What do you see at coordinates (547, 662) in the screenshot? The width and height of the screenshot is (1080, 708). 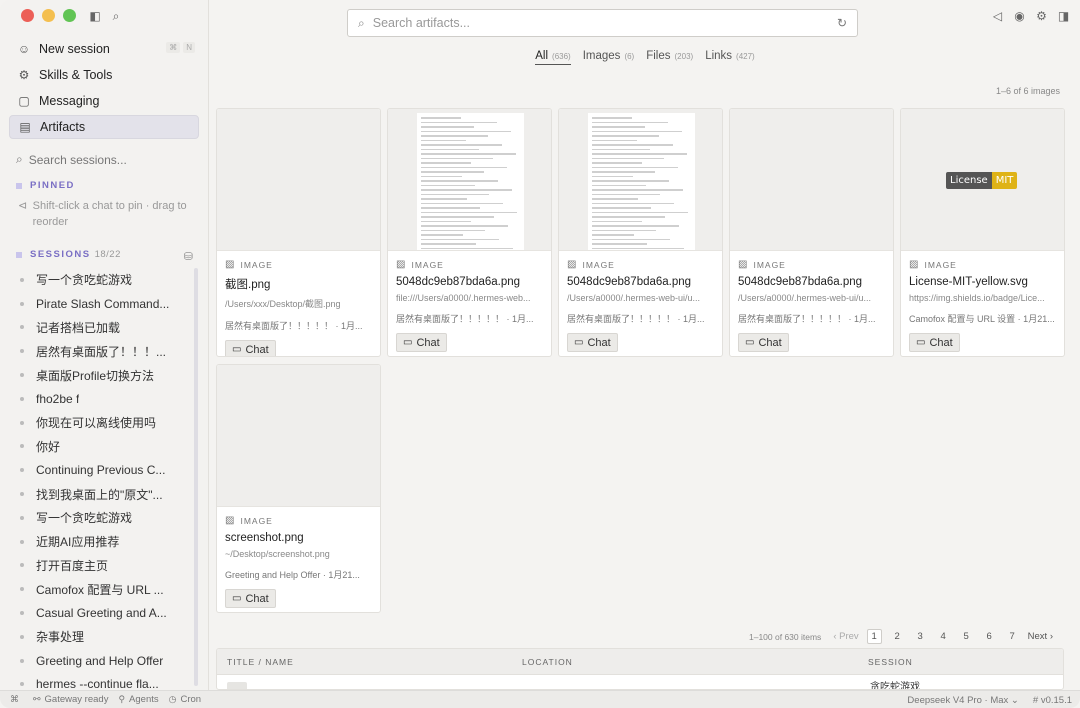 I see `column-location: LOCATION` at bounding box center [547, 662].